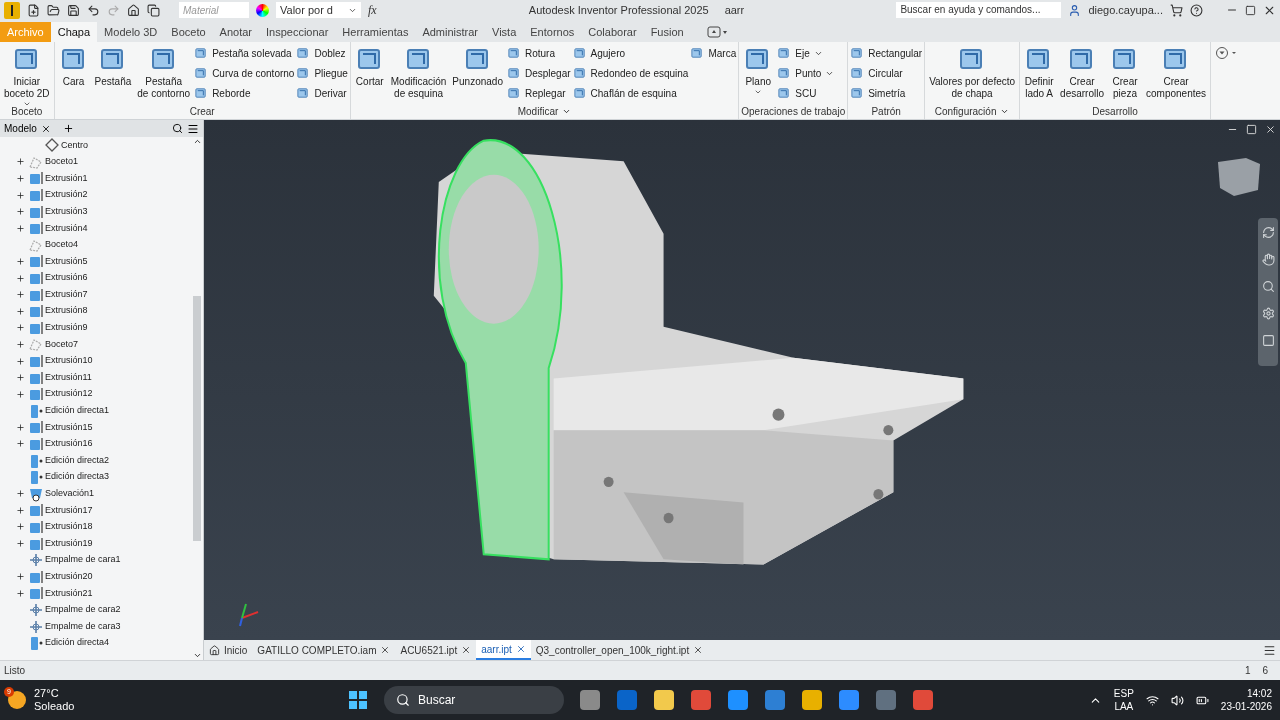 The width and height of the screenshot is (1280, 720). I want to click on clock-time: 14:02, so click(1259, 693).